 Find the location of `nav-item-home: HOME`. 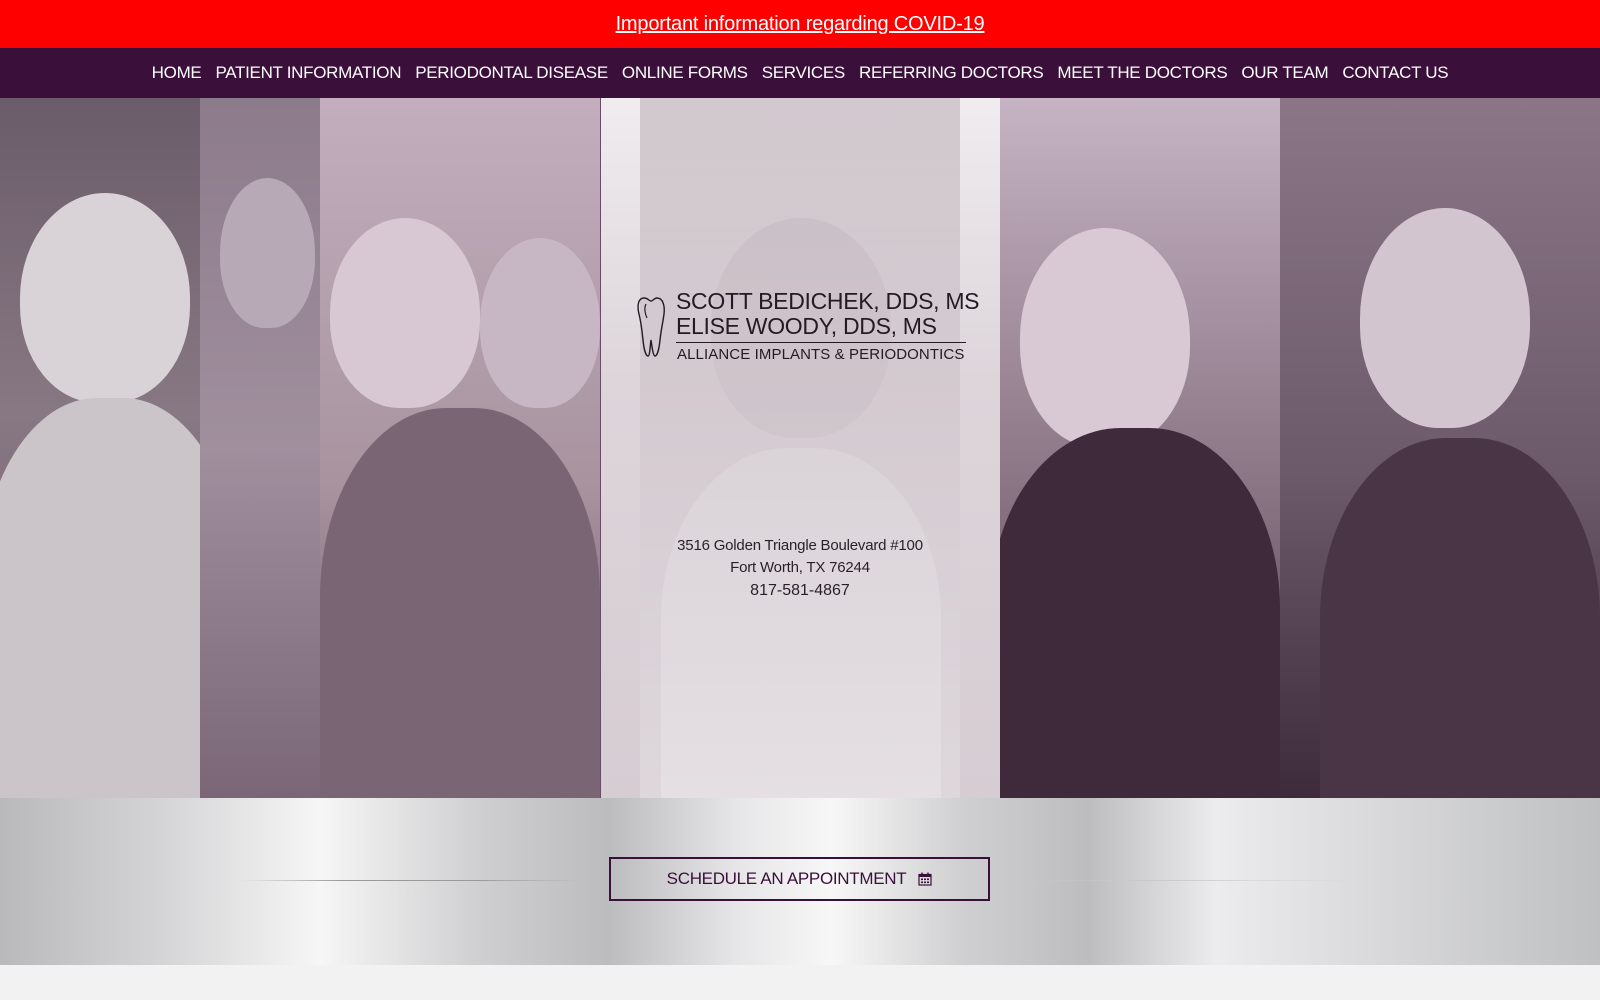

nav-item-home: HOME is located at coordinates (177, 73).